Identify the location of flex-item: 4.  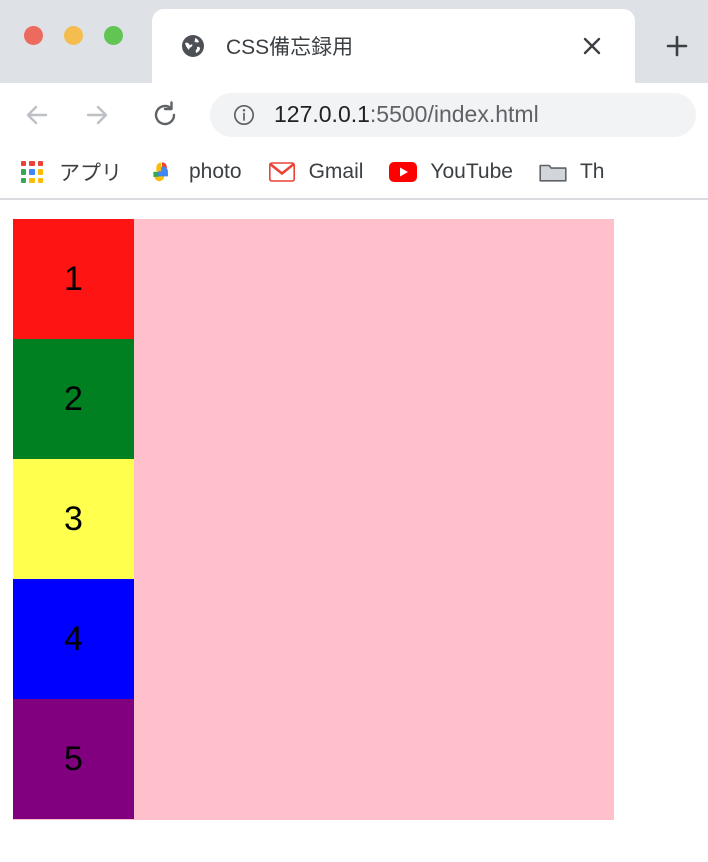
(73, 639).